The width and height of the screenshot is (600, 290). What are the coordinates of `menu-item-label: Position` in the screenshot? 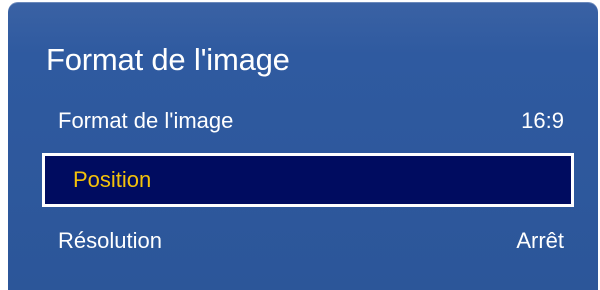 It's located at (112, 179).